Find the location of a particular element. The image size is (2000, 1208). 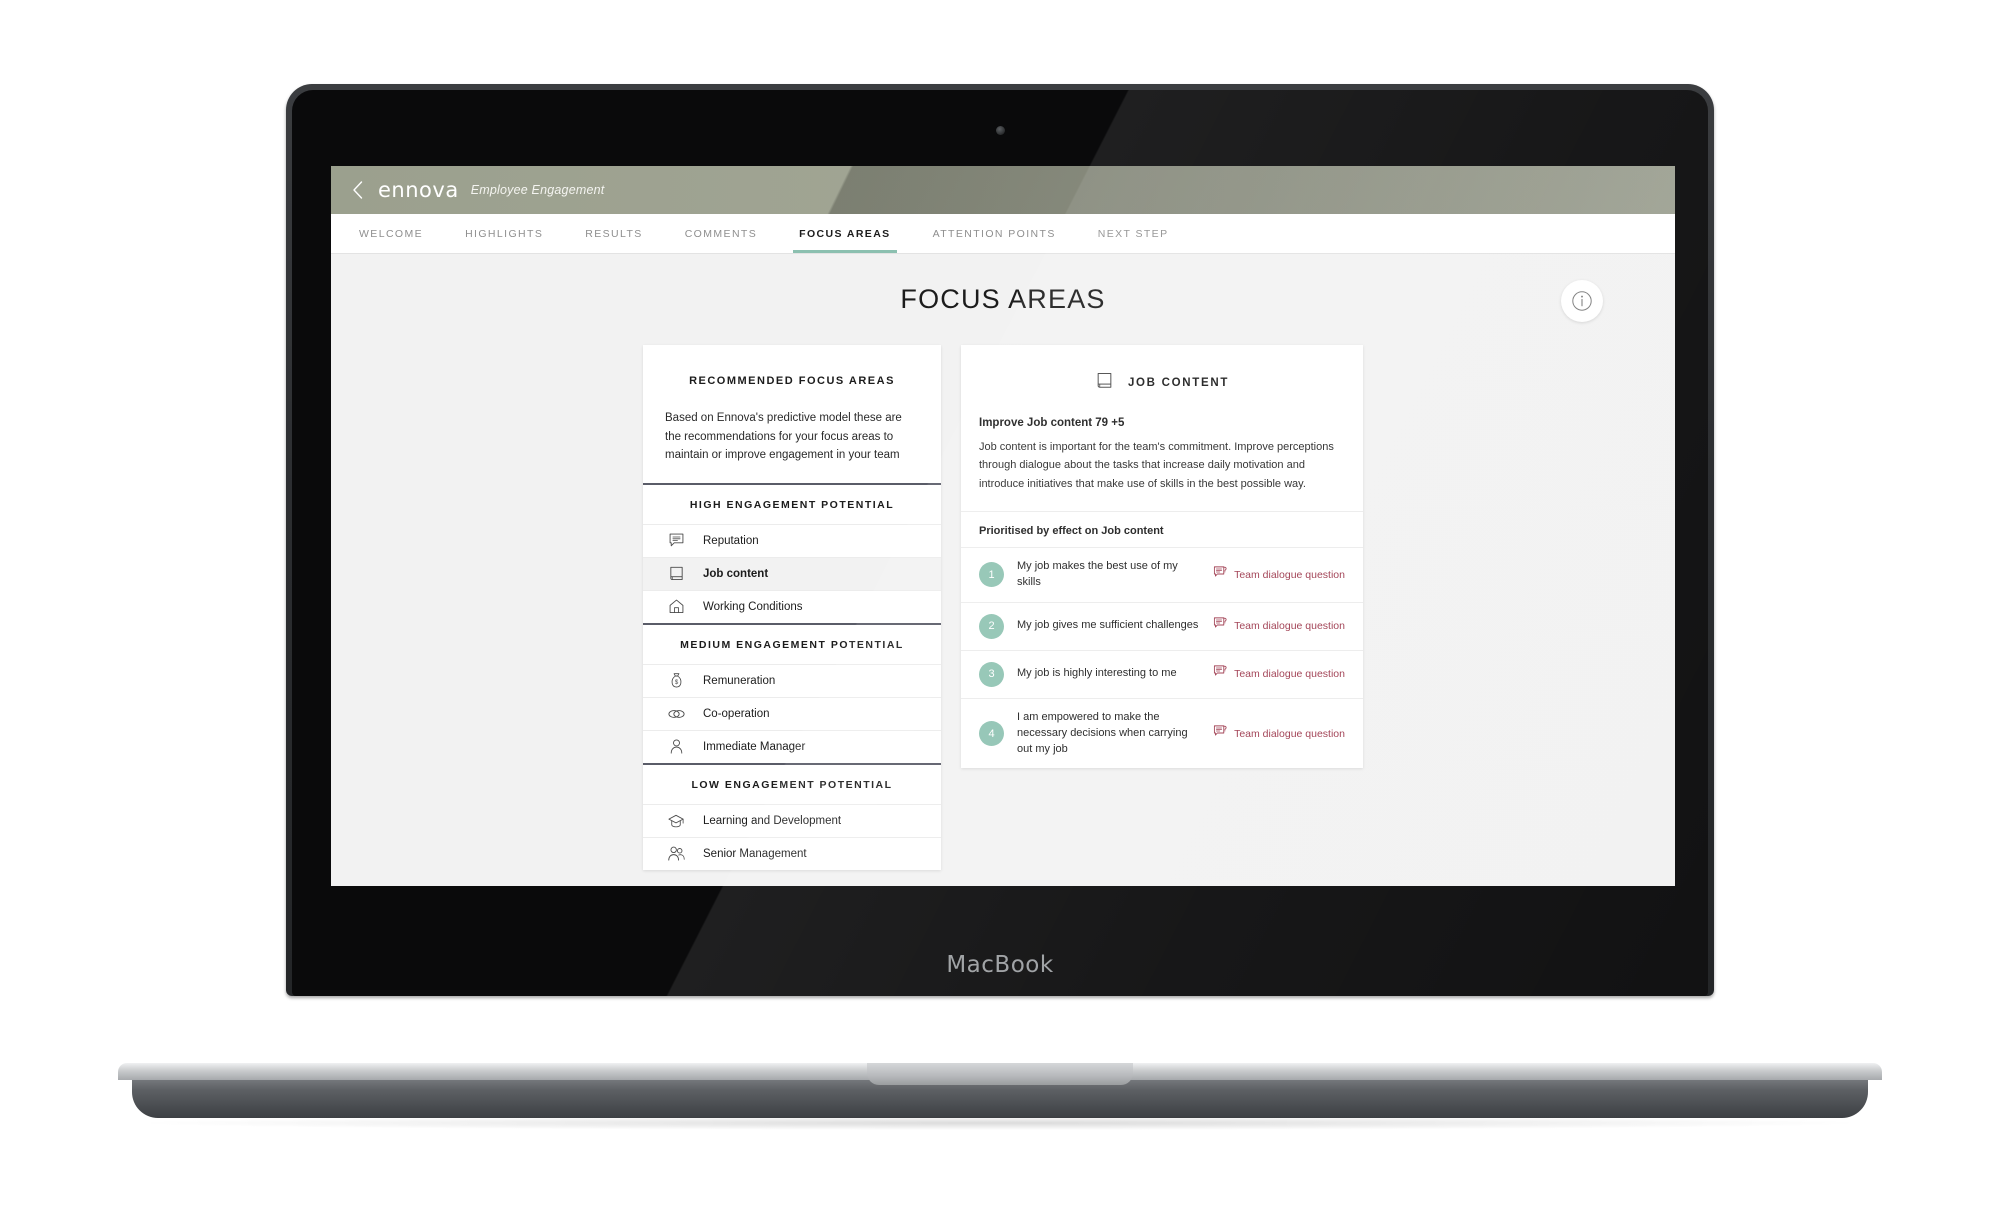

question-number-badge: 1 is located at coordinates (991, 575).